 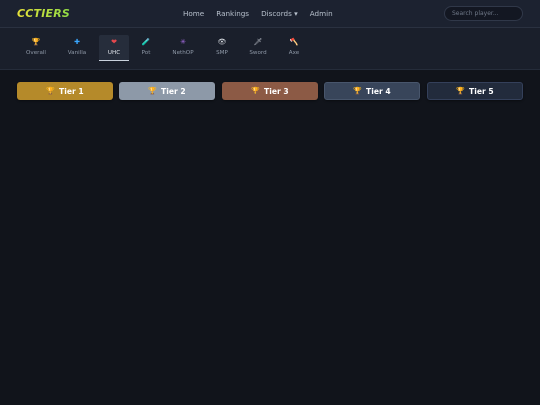 What do you see at coordinates (294, 53) in the screenshot?
I see `tab-label: Axe` at bounding box center [294, 53].